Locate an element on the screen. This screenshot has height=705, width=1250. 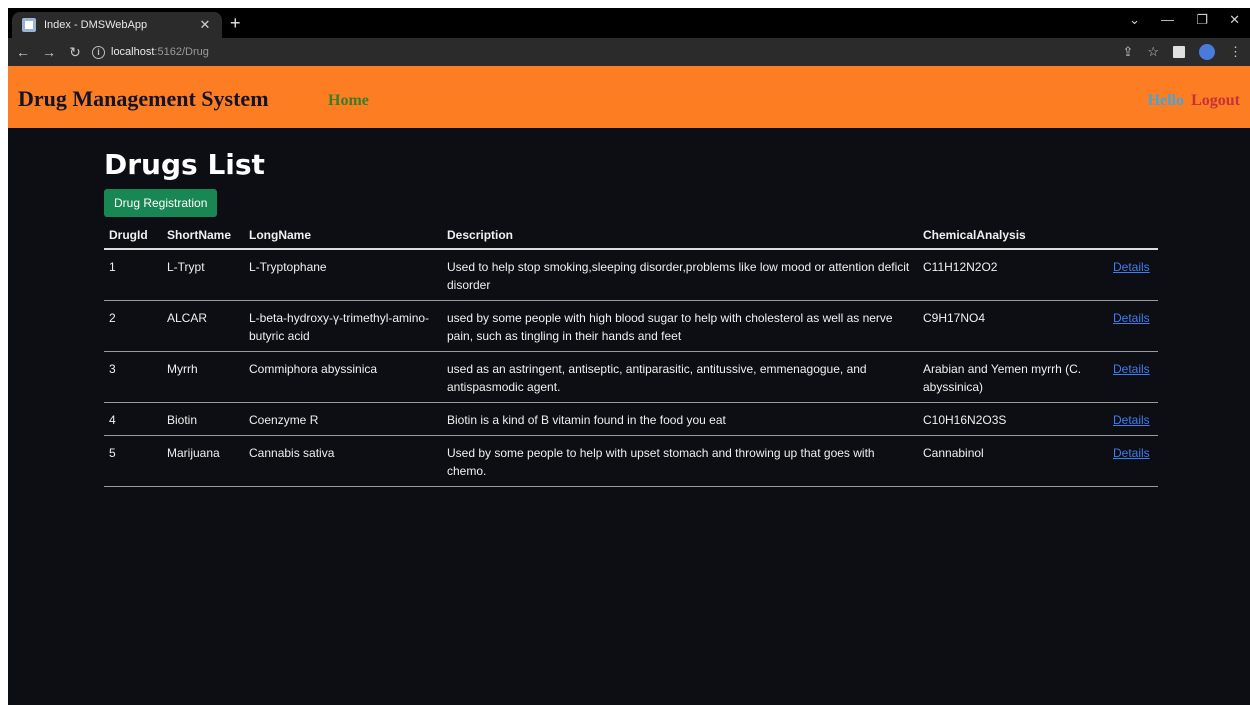
minimize-icon: — is located at coordinates (1167, 19).